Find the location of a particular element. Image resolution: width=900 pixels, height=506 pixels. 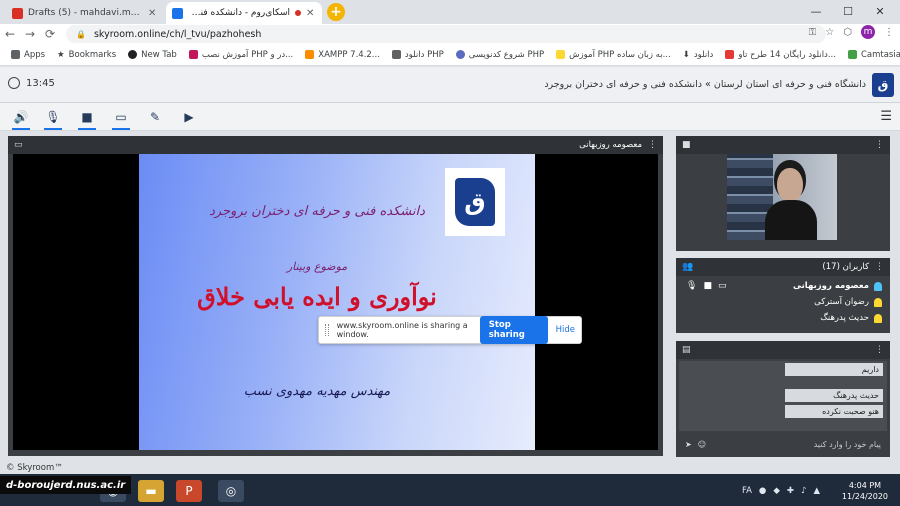

users-count: کاربران (17) is located at coordinates (845, 267).